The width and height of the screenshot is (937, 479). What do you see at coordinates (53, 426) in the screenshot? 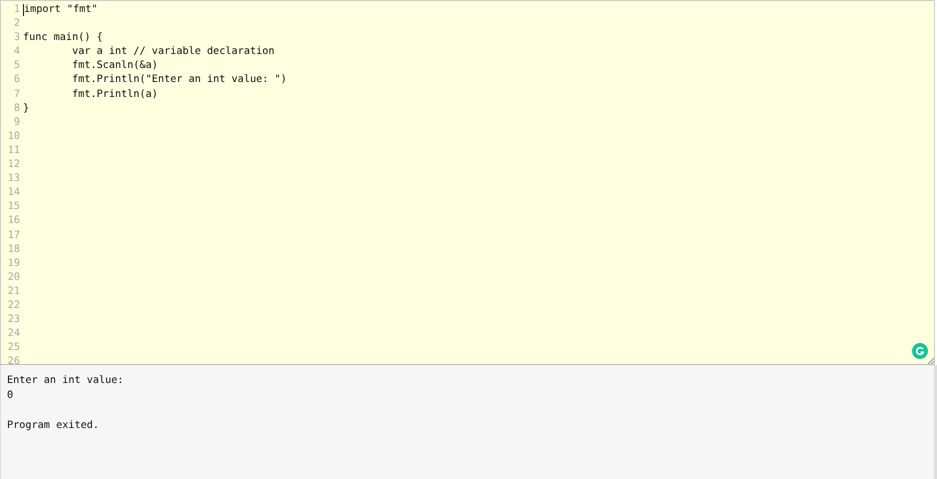
I see `output-line: Program exited.` at bounding box center [53, 426].